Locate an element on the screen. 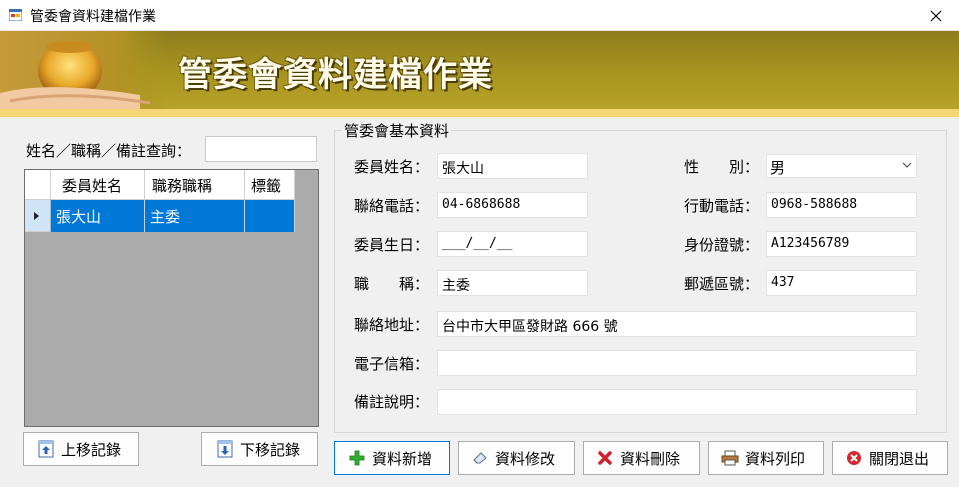  edit-record-label: 資料修改 is located at coordinates (525, 458).